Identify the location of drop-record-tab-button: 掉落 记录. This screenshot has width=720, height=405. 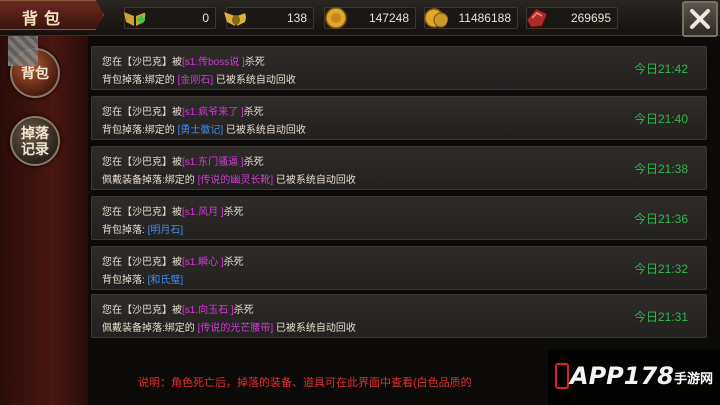
(35, 141).